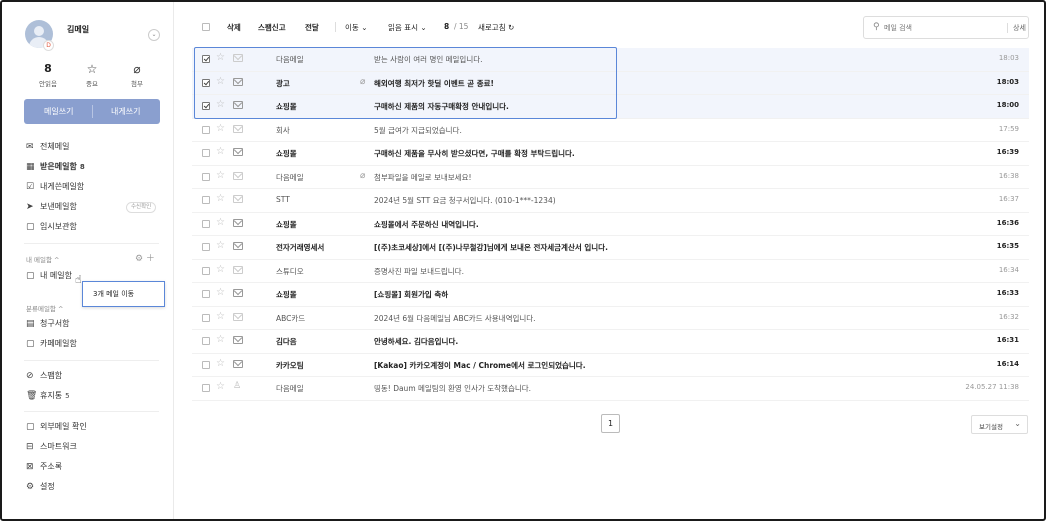 This screenshot has height=521, width=1046. Describe the element at coordinates (321, 365) in the screenshot. I see `mail-sender: 카카오팀` at that location.